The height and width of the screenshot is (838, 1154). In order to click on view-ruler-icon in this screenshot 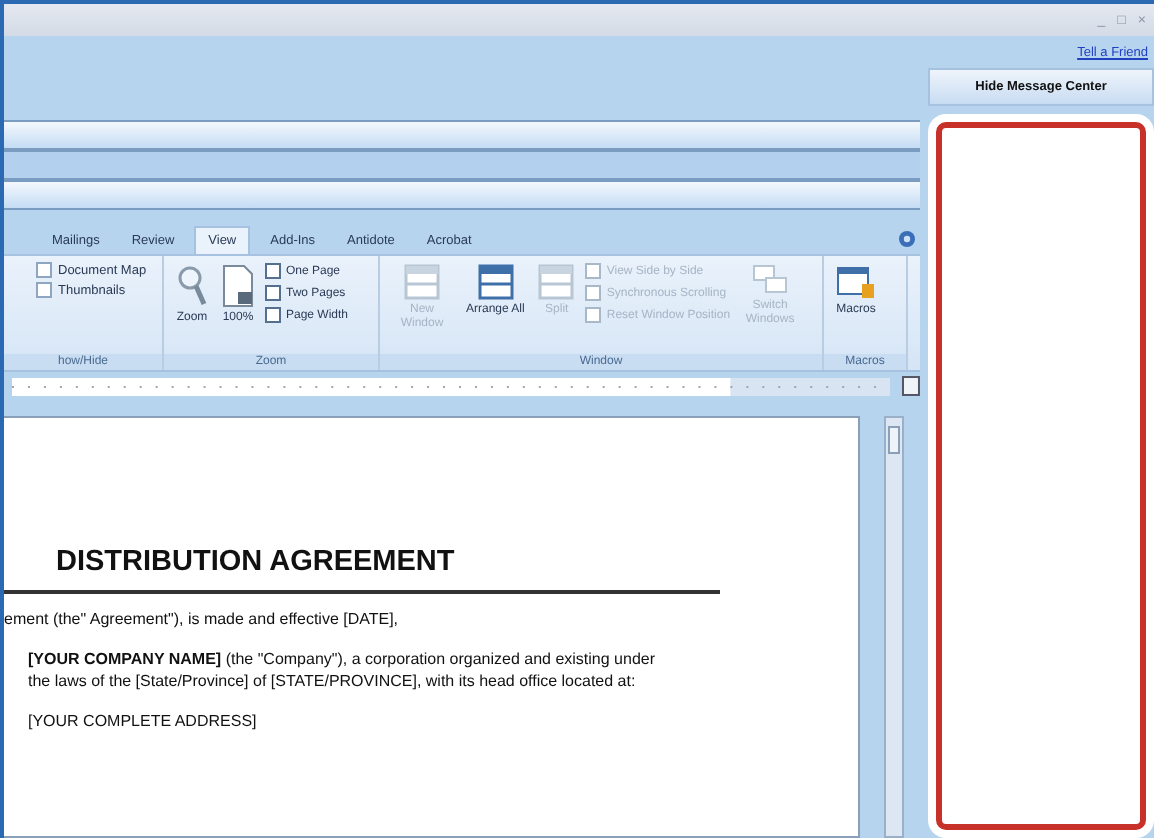, I will do `click(911, 386)`.